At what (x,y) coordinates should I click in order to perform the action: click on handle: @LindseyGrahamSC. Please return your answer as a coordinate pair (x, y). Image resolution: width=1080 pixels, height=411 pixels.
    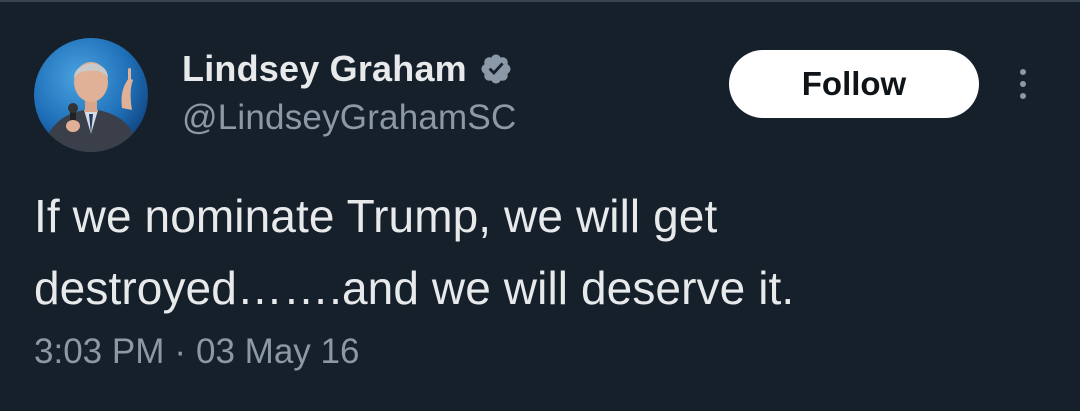
    Looking at the image, I should click on (349, 118).